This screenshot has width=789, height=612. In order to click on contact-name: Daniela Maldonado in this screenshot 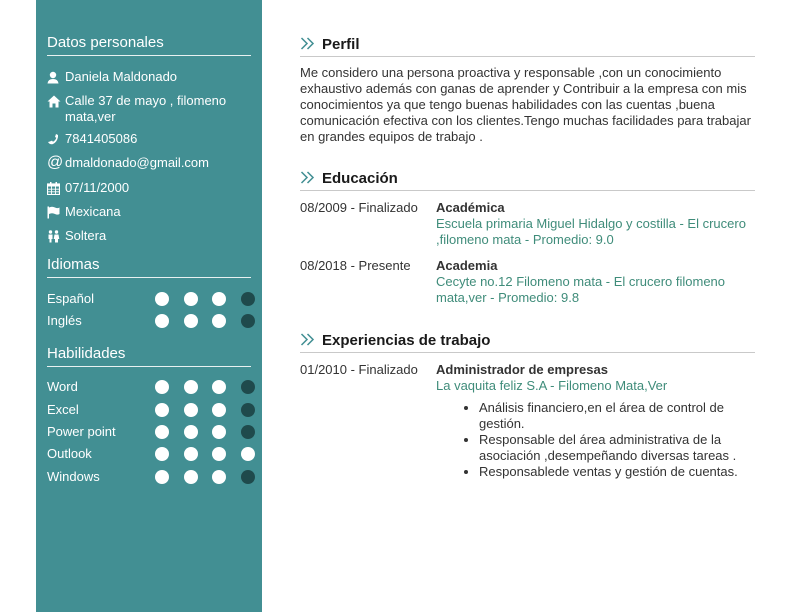, I will do `click(147, 77)`.